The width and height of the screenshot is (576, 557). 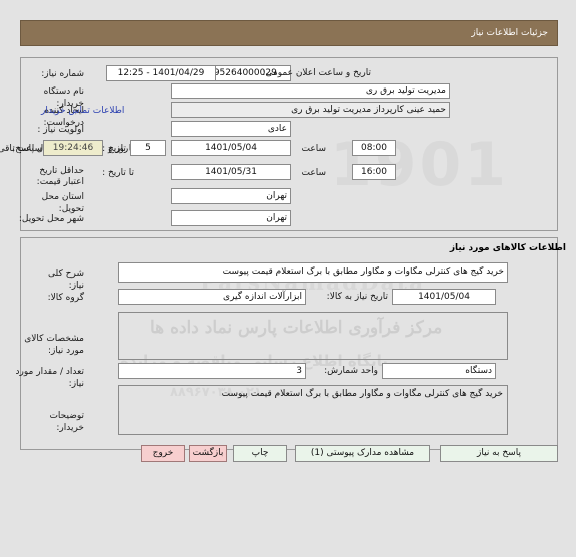 I want to click on unit-label: واحد شمارش:, so click(x=351, y=371).